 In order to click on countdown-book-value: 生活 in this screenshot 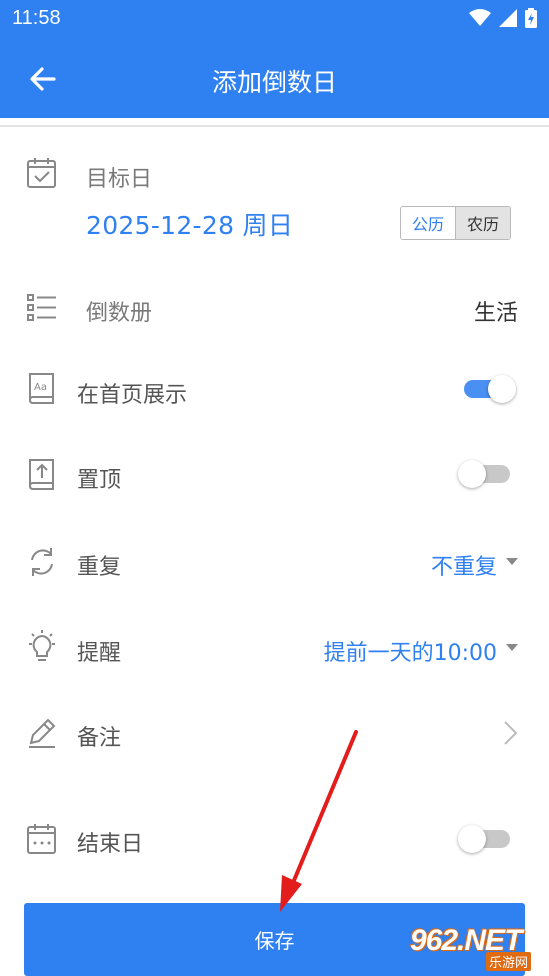, I will do `click(496, 311)`.